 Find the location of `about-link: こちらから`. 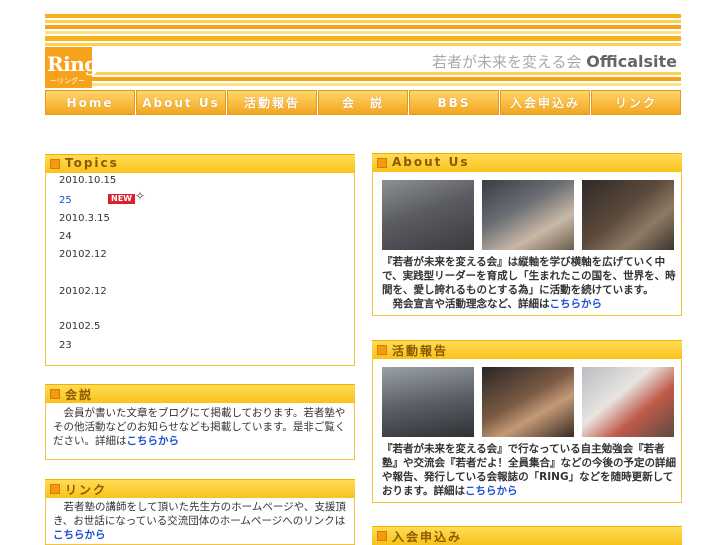

about-link: こちらから is located at coordinates (575, 304).